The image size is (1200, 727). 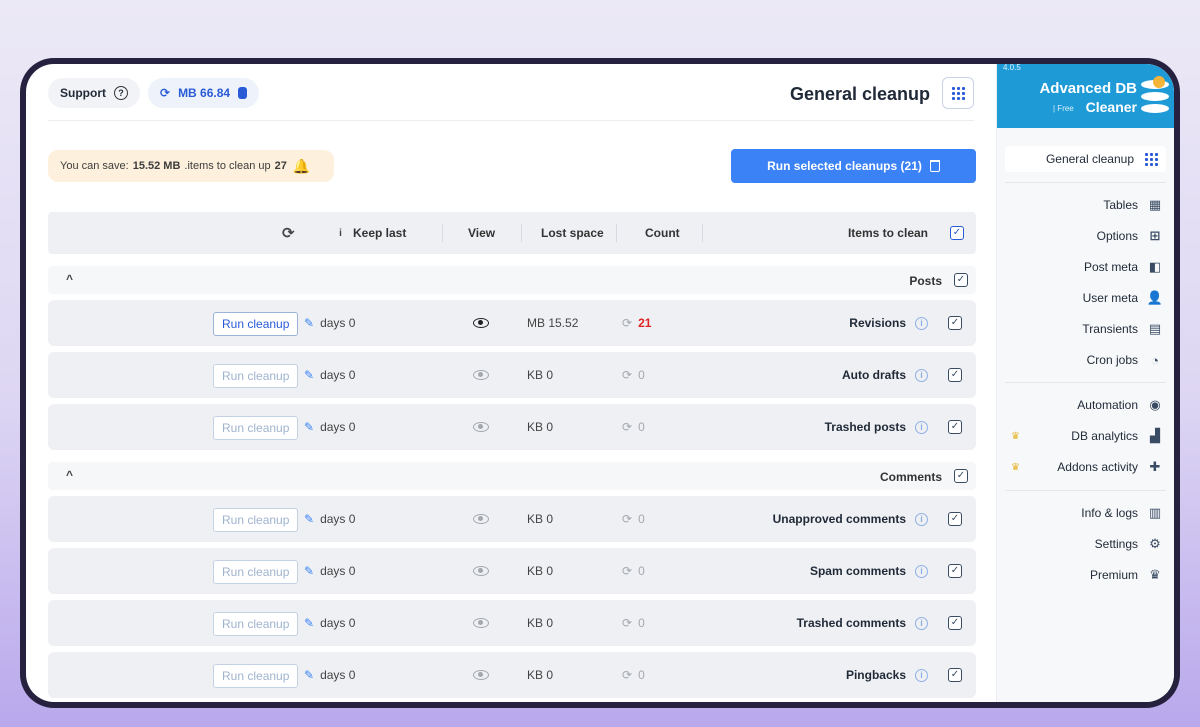 I want to click on sidebar-item-premium: Premium ♛, so click(x=1126, y=575).